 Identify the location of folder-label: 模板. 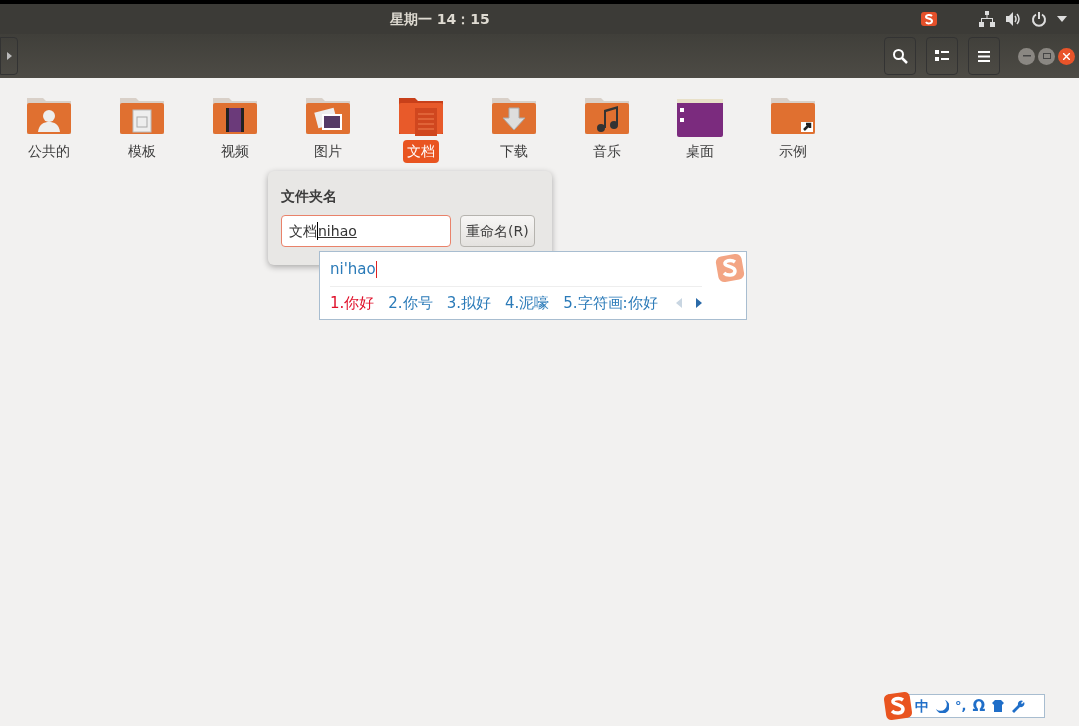
(141, 151).